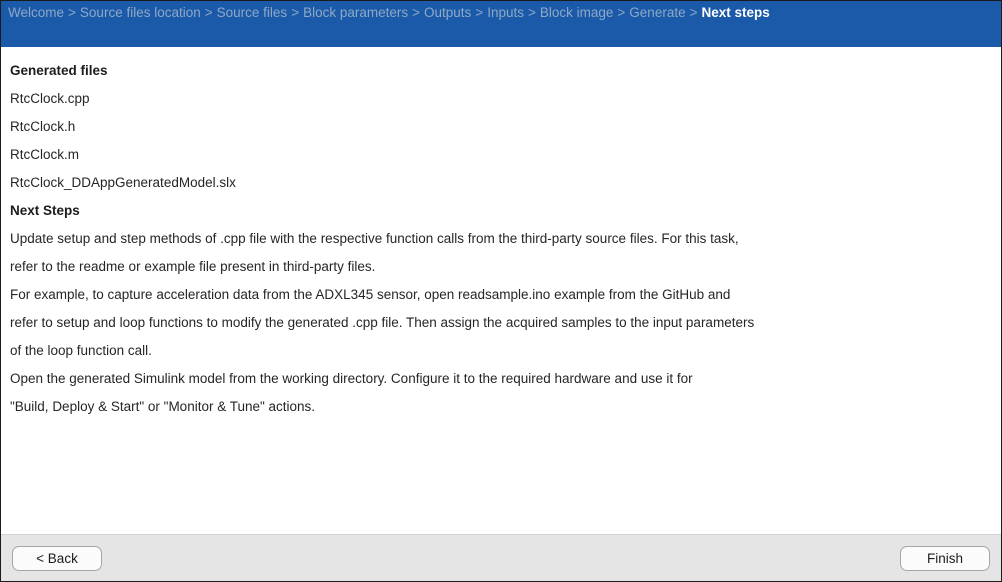  Describe the element at coordinates (447, 13) in the screenshot. I see `breadcrumb-item-outputs: Outputs` at that location.